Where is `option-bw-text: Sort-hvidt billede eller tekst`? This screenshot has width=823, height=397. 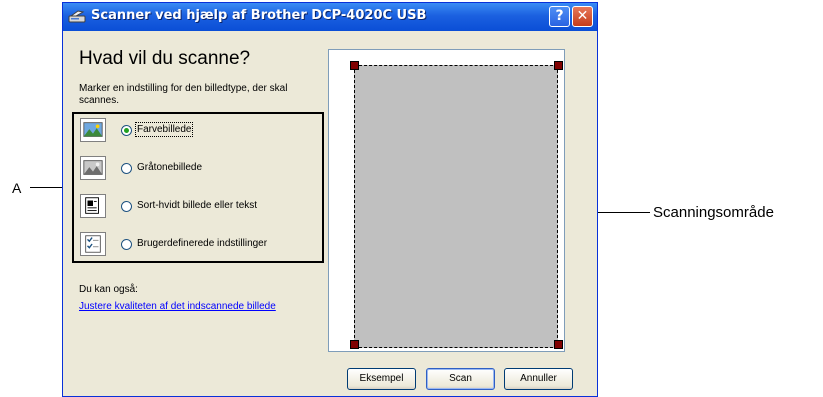
option-bw-text: Sort-hvidt billede eller tekst is located at coordinates (198, 207).